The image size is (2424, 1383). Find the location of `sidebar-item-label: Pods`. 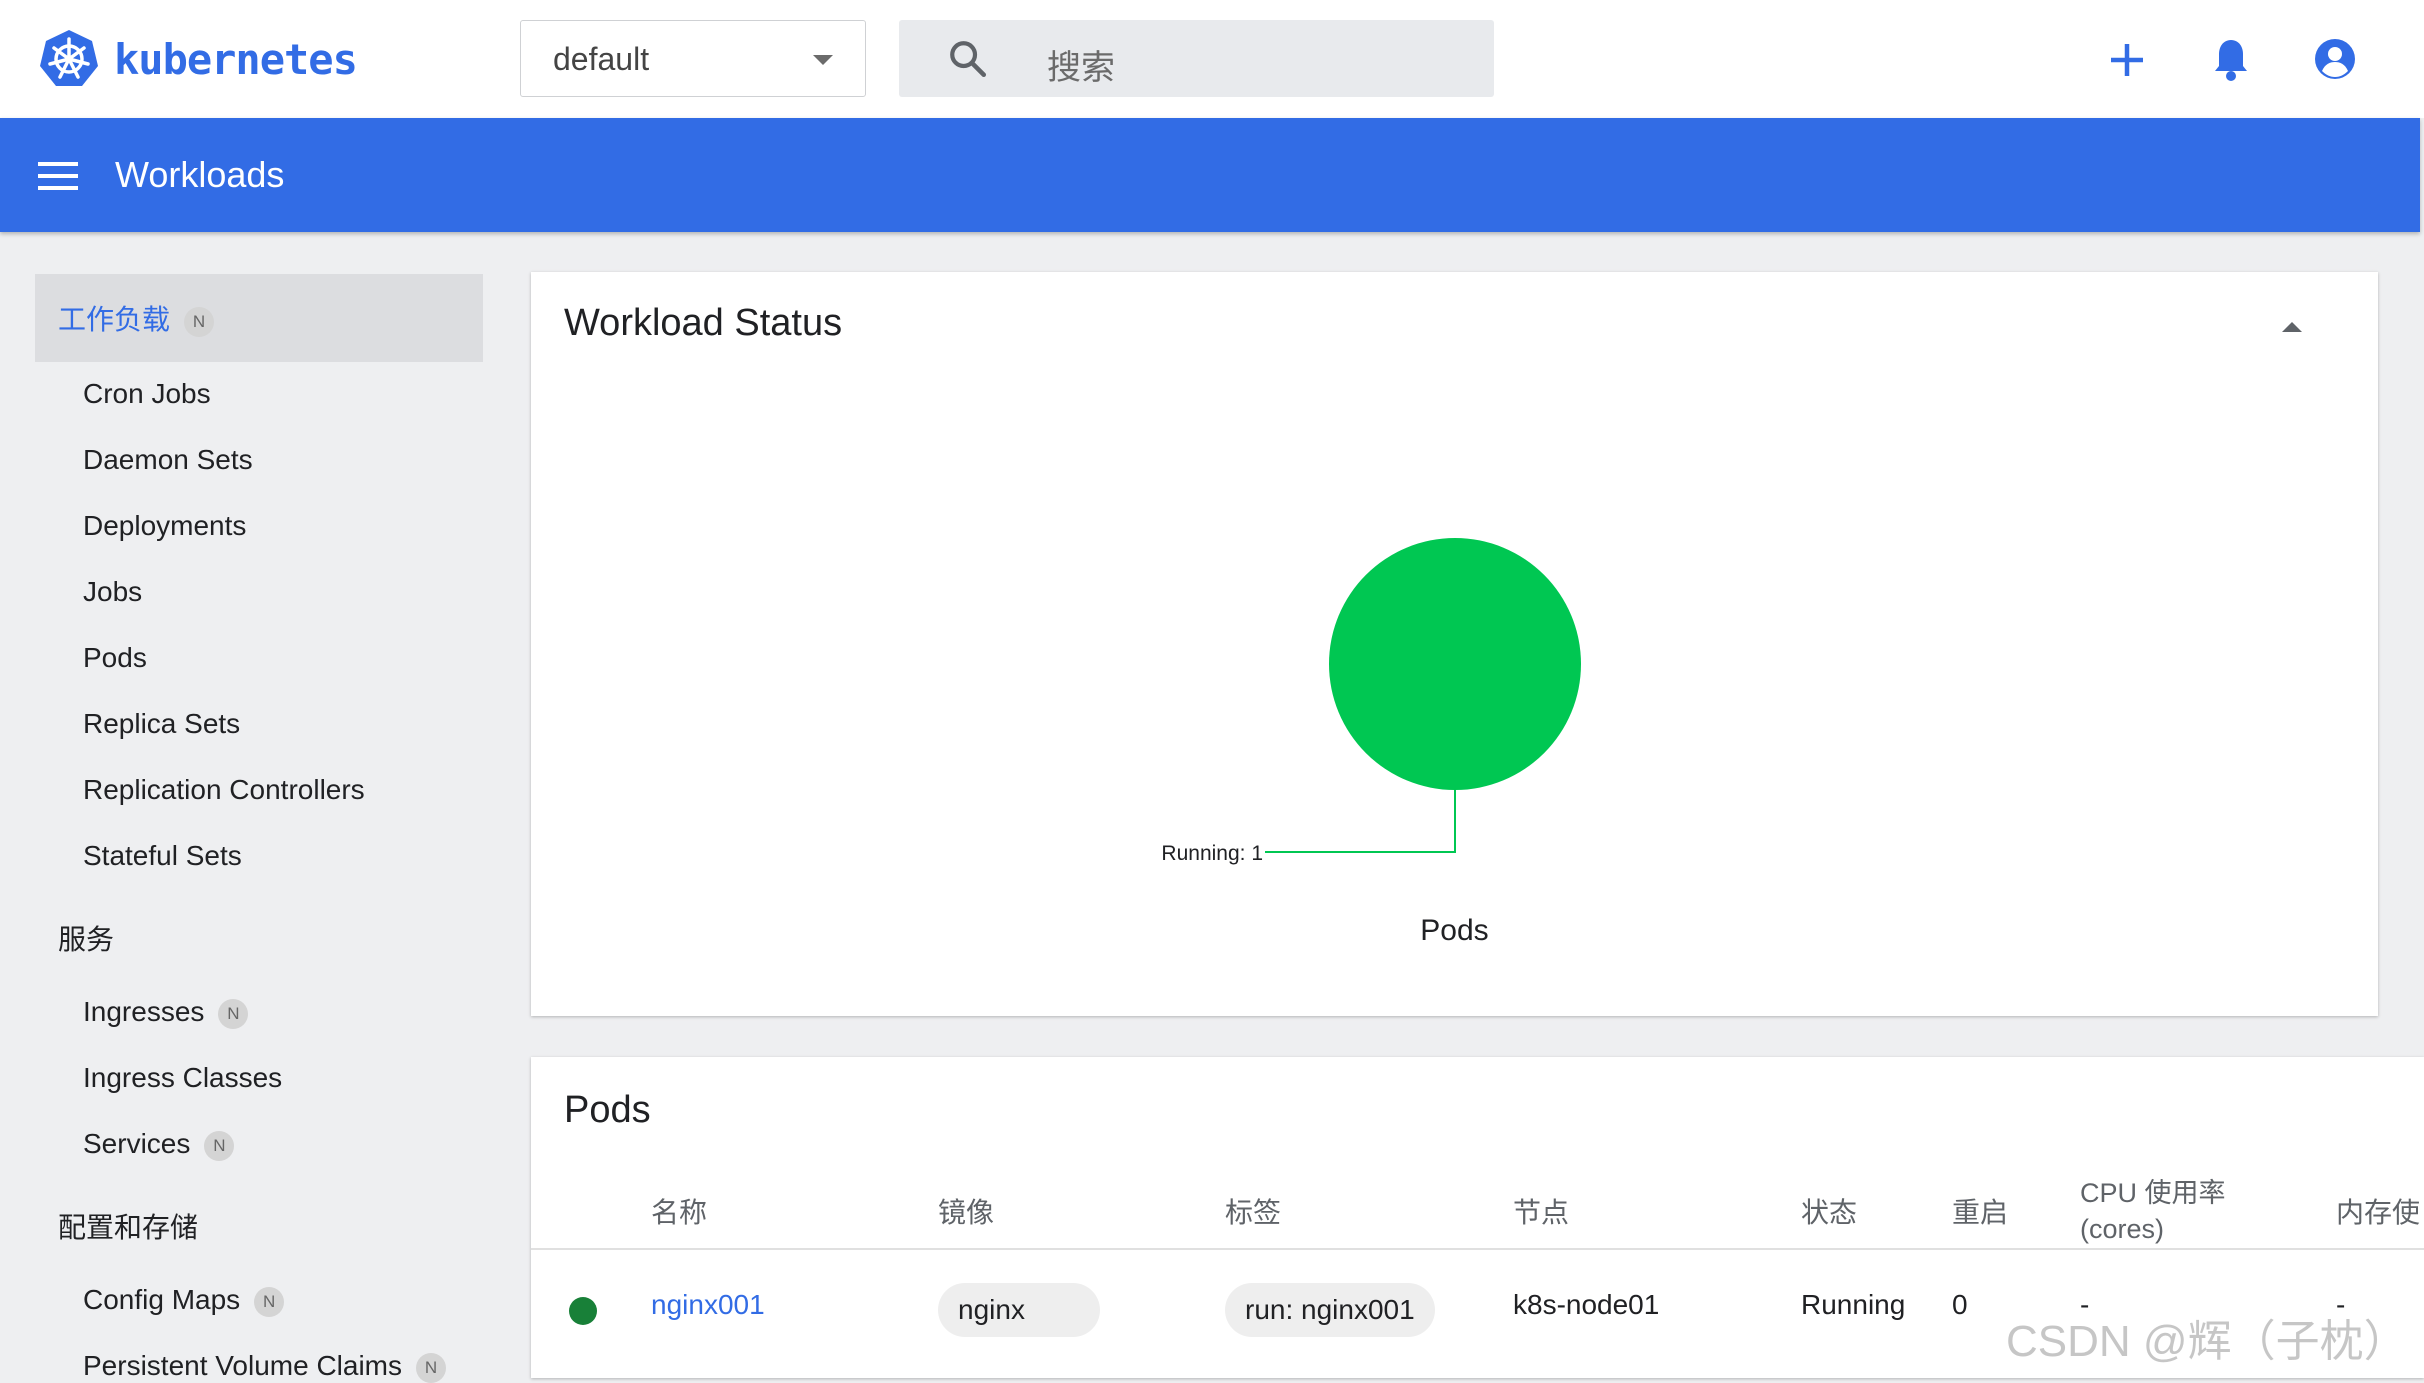

sidebar-item-label: Pods is located at coordinates (115, 657).